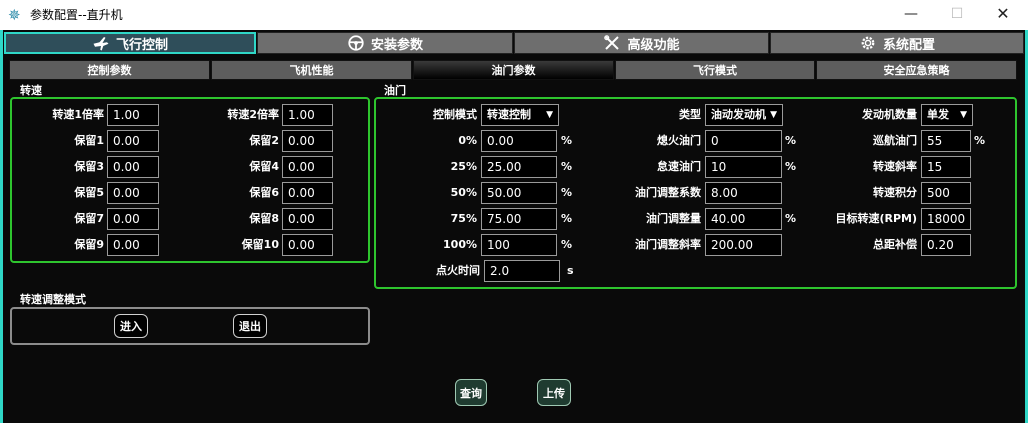  What do you see at coordinates (946, 219) in the screenshot?
I see `target-rpm-input: 18000` at bounding box center [946, 219].